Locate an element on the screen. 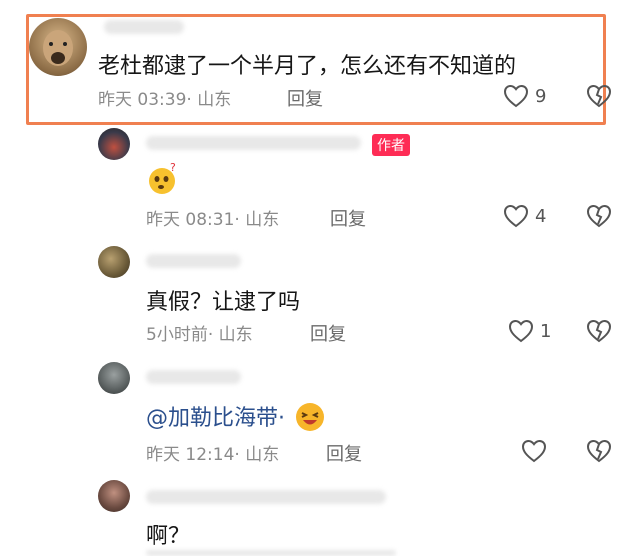 This screenshot has height=556, width=640. time: 昨天 12:14 is located at coordinates (190, 455).